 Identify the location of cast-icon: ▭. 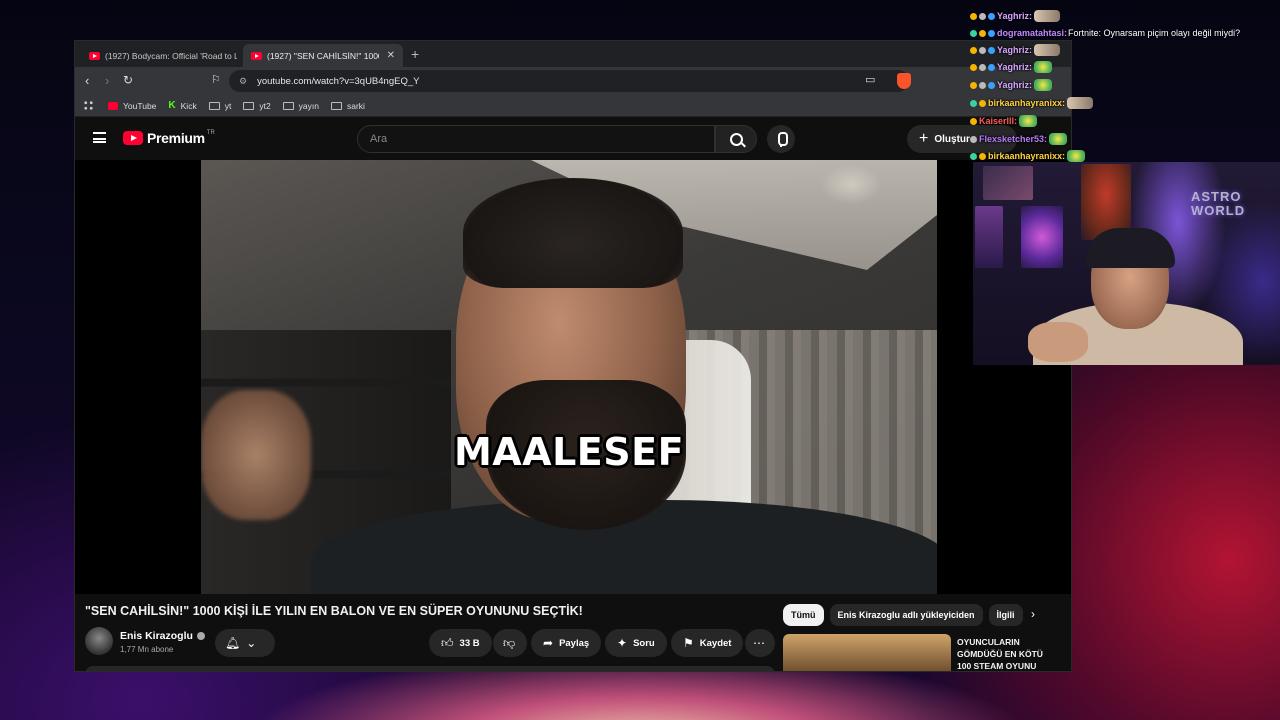
(870, 79).